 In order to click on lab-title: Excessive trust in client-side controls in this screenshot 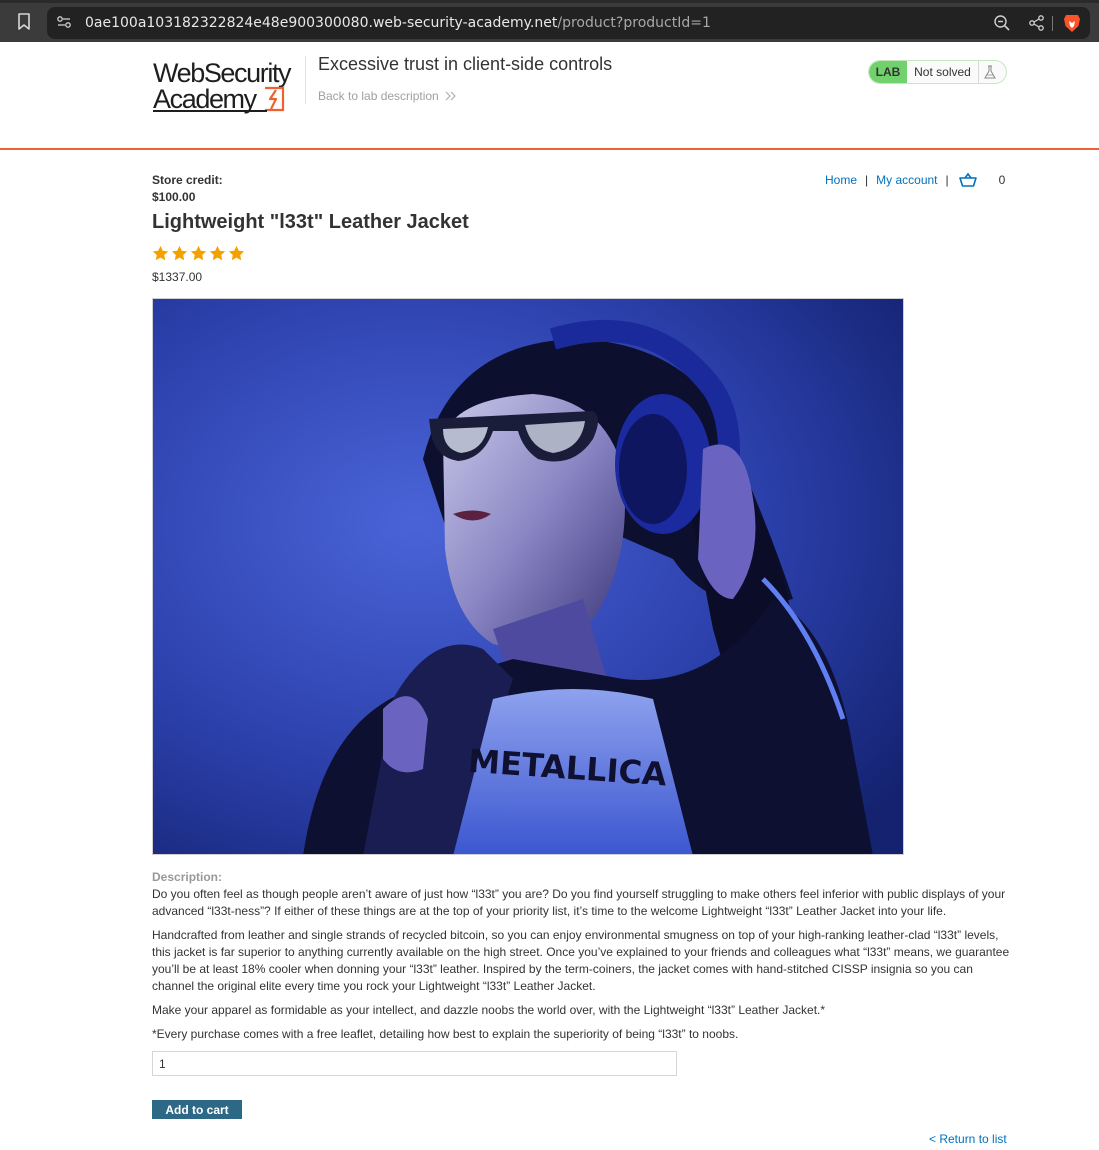, I will do `click(465, 64)`.